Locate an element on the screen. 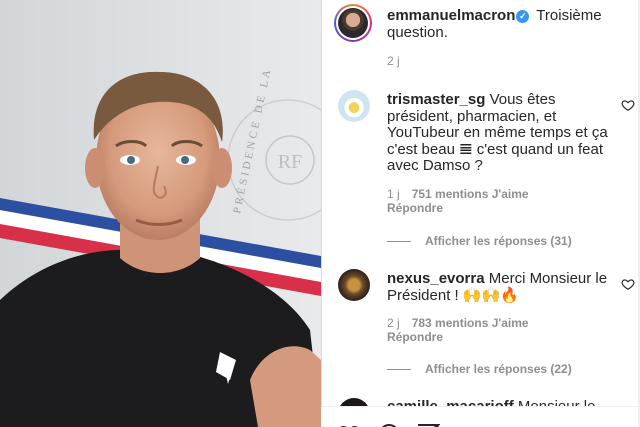 The height and width of the screenshot is (427, 640). comment-meta: 1 j 751 mentions J'aime is located at coordinates (458, 194).